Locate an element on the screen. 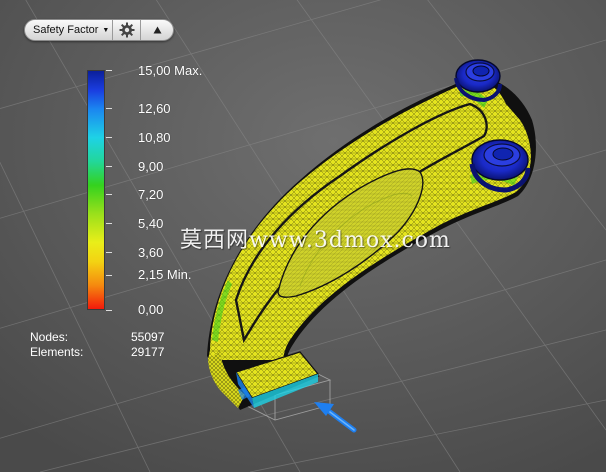 This screenshot has width=606, height=472. result-toolbar: Safety Factor ▼ is located at coordinates (99, 30).